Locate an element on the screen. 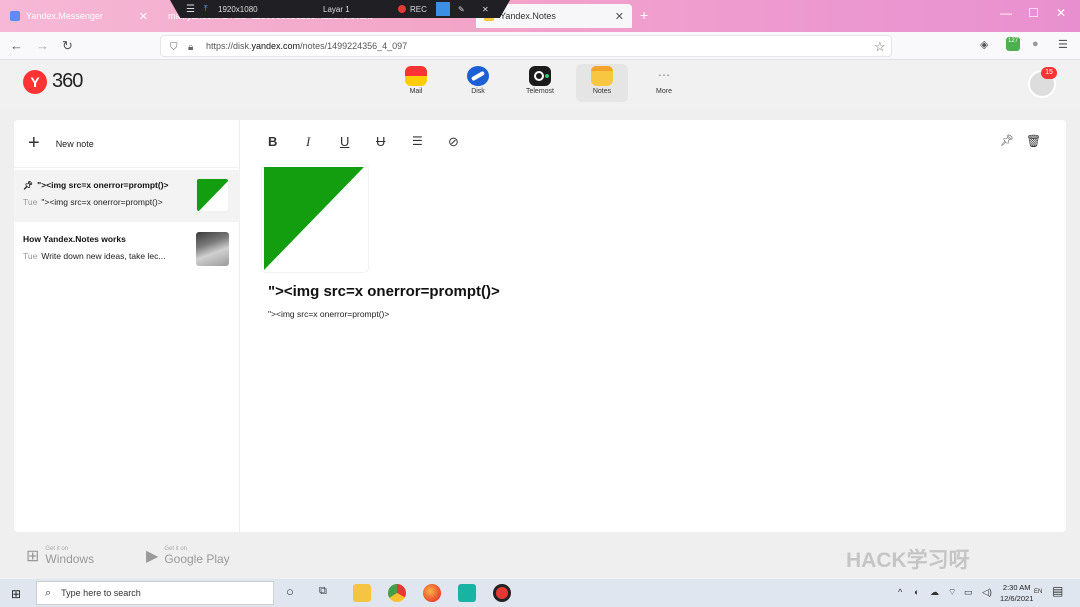  search-icon: ⌕ is located at coordinates (48, 592).